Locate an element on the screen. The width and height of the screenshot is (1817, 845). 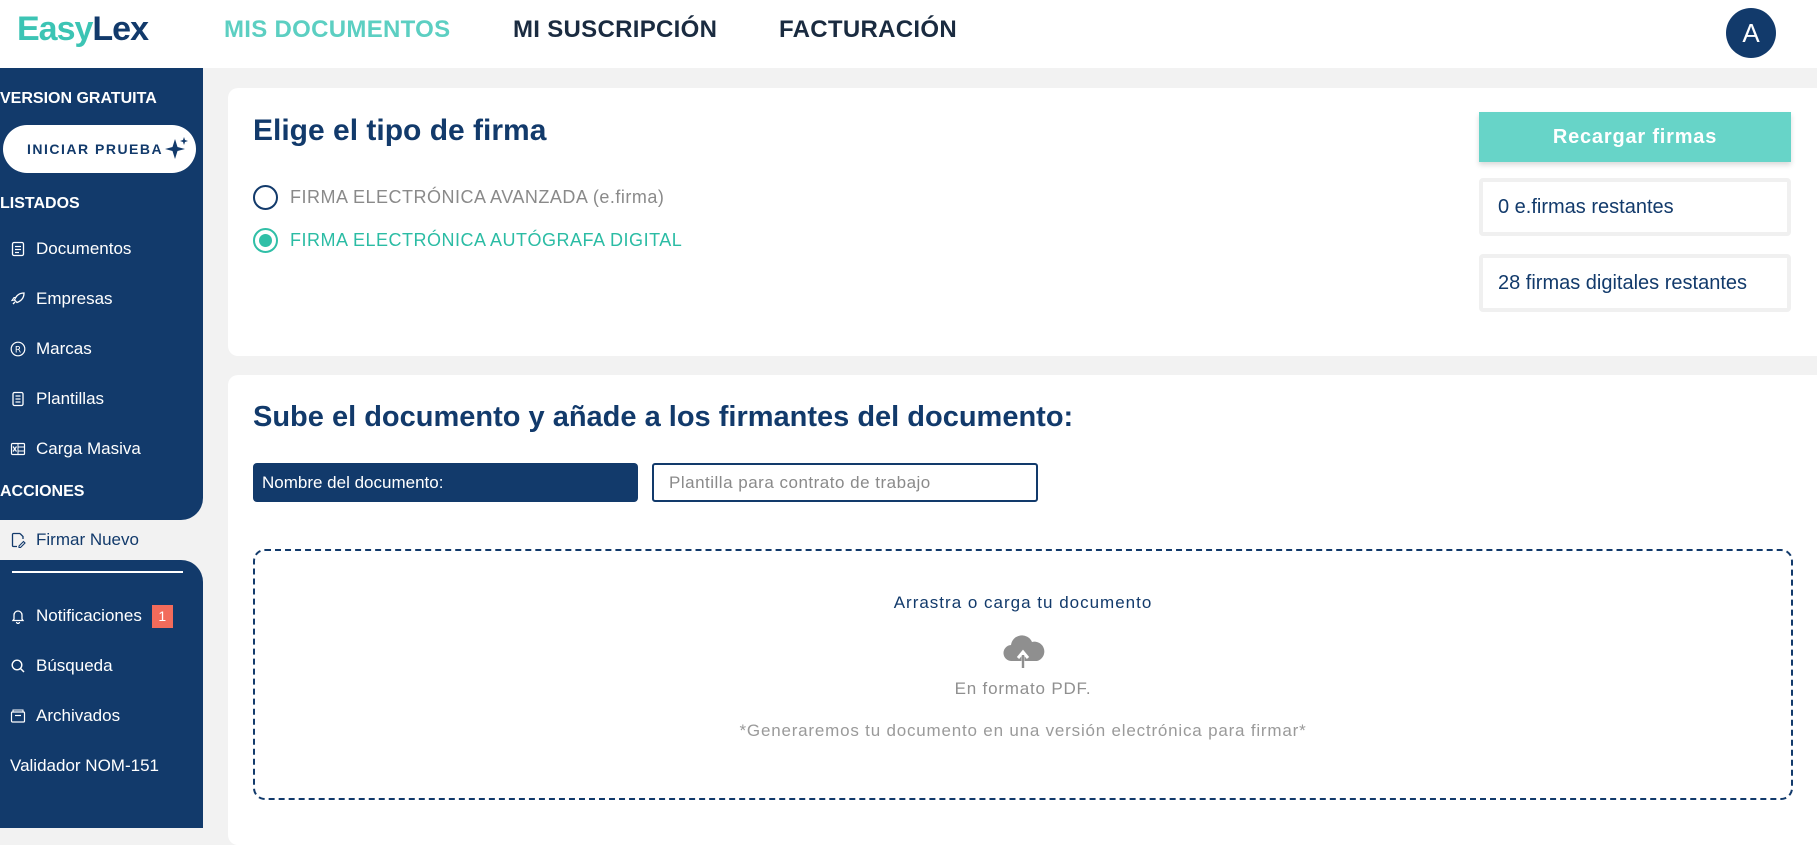
svg-text: R is located at coordinates (18, 351).